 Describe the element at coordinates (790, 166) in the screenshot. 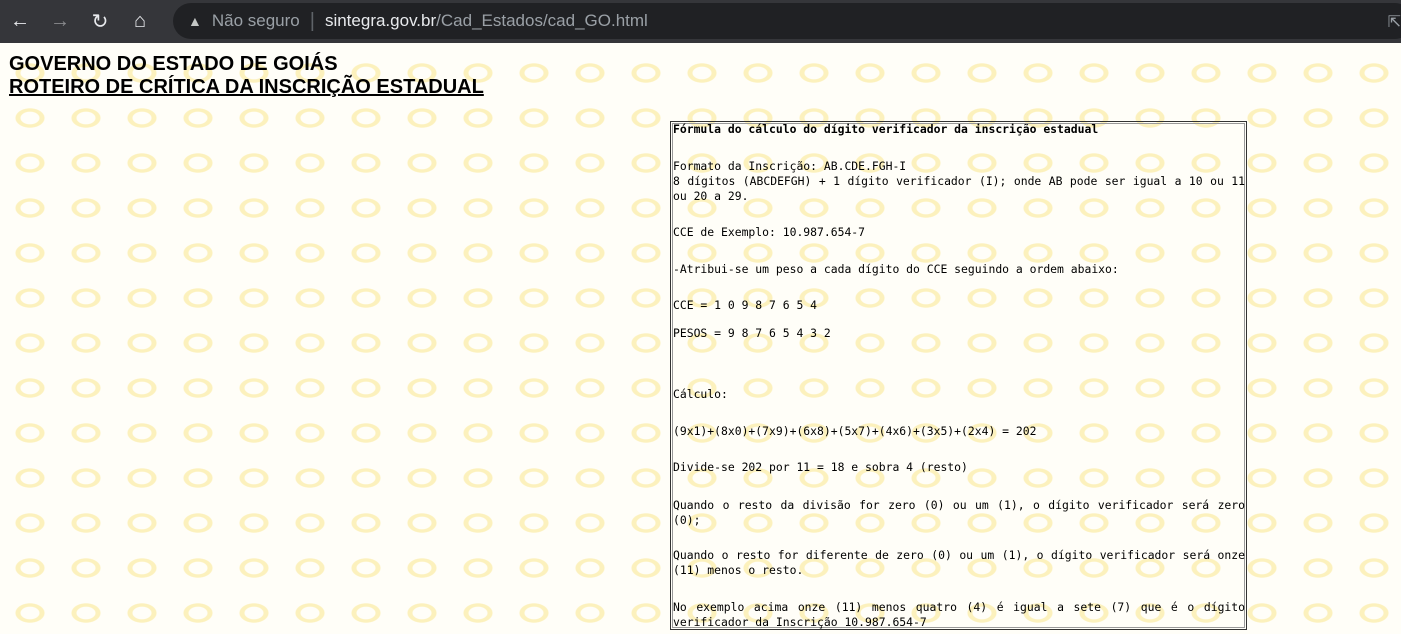

I see `format-text: Formato da Inscrição: AB.CDE.FGH-I` at that location.